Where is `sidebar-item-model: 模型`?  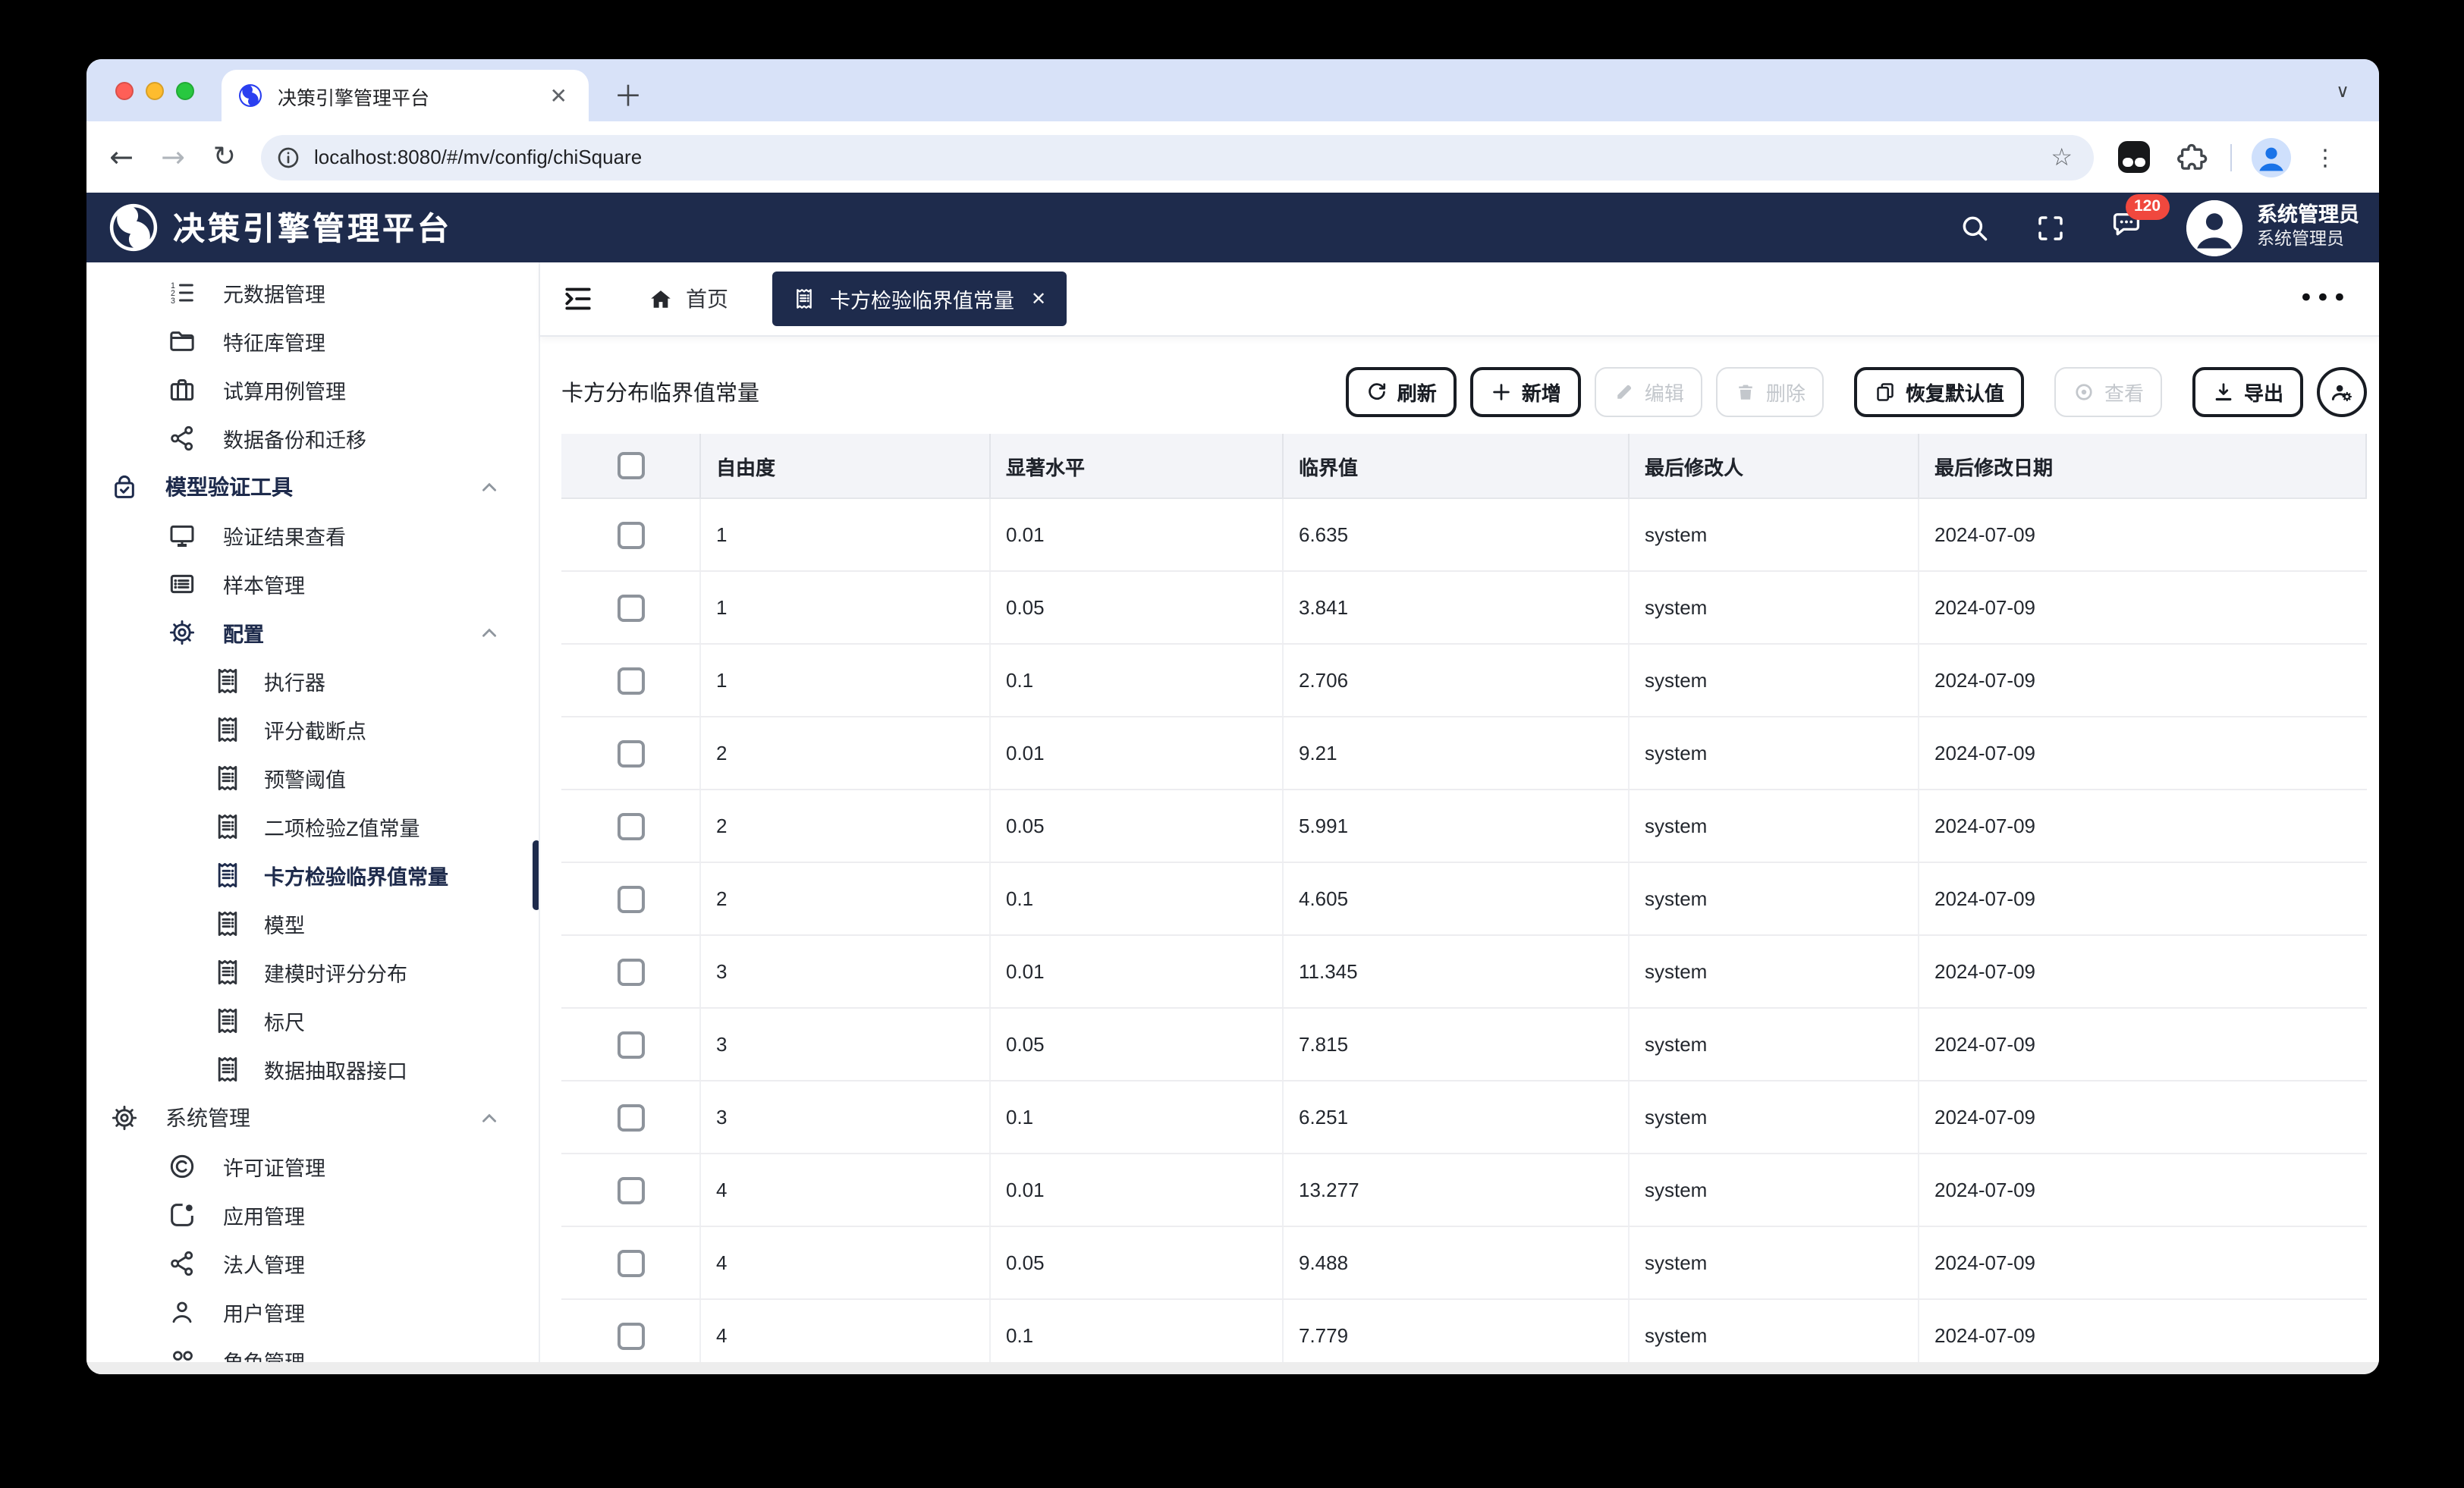 sidebar-item-model: 模型 is located at coordinates (312, 923).